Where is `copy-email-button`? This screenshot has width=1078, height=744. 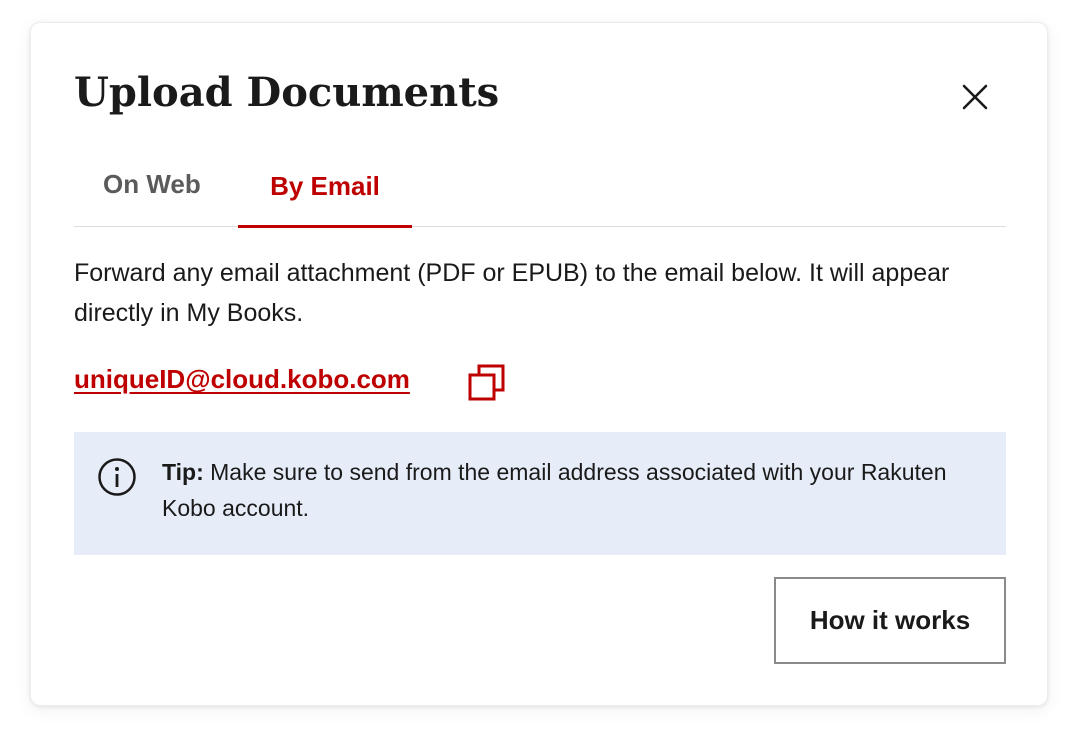 copy-email-button is located at coordinates (488, 383).